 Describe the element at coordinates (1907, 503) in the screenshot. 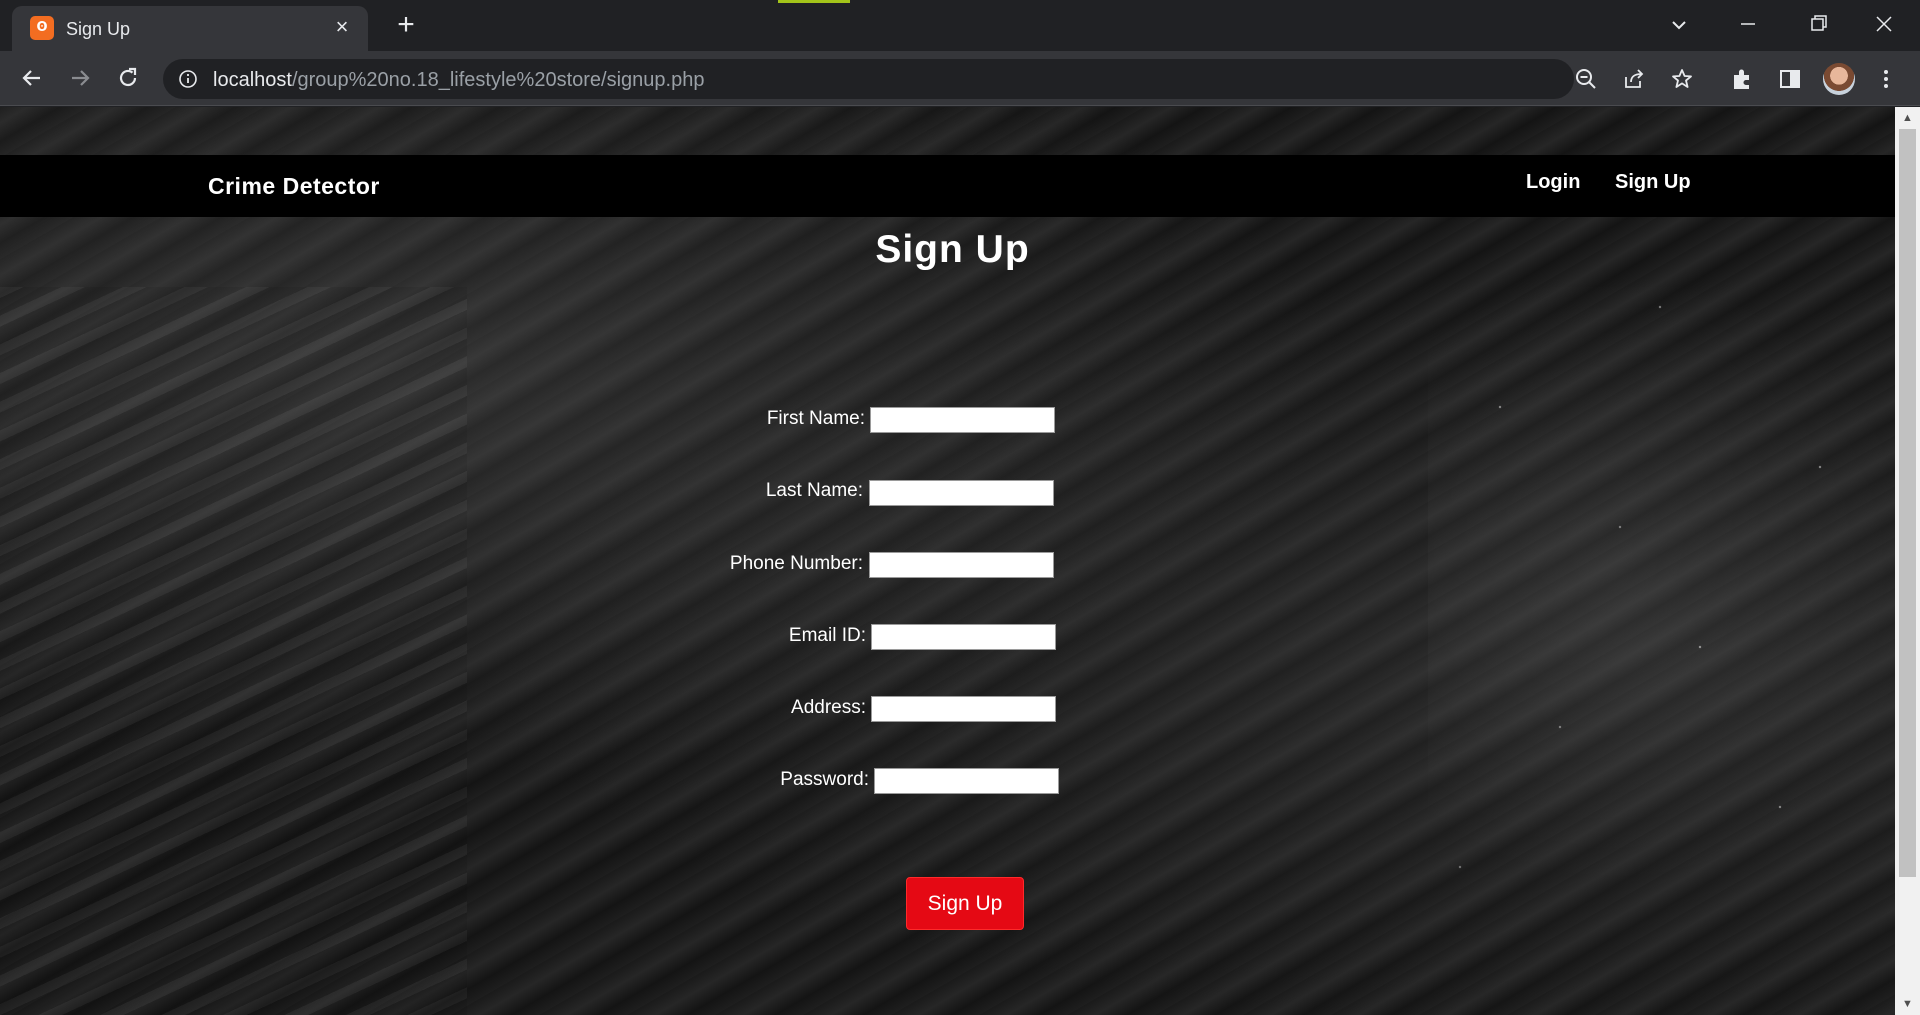

I see `scroll-thumb` at that location.